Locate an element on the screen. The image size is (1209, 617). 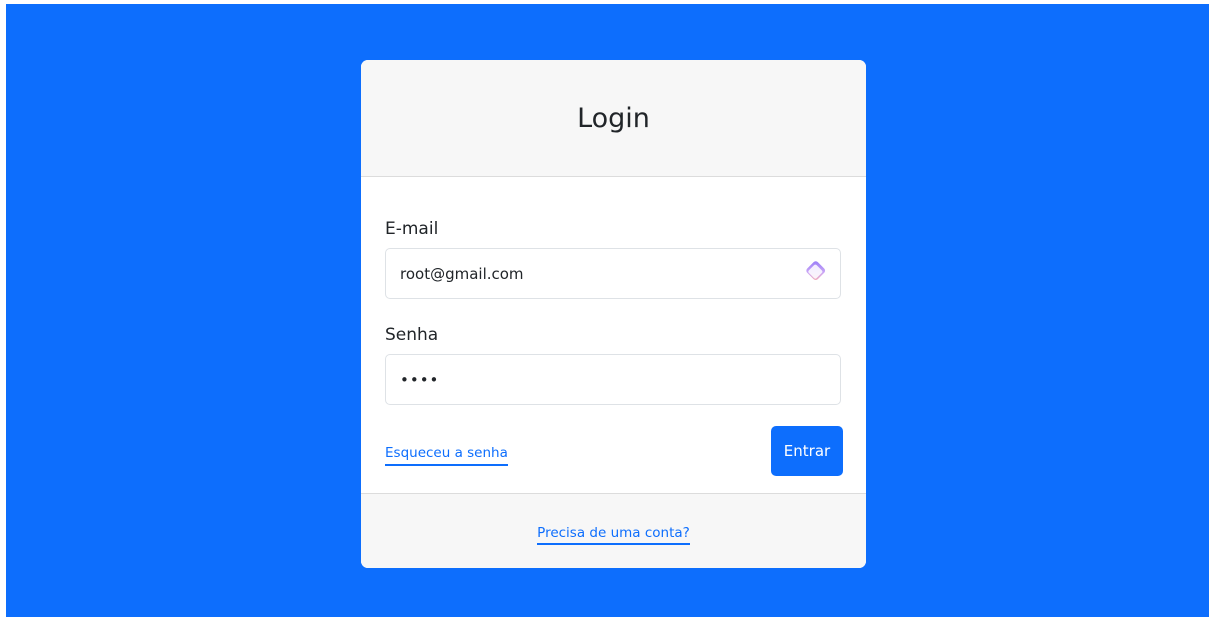
register-link-container: Precisa de uma conta? is located at coordinates (613, 533).